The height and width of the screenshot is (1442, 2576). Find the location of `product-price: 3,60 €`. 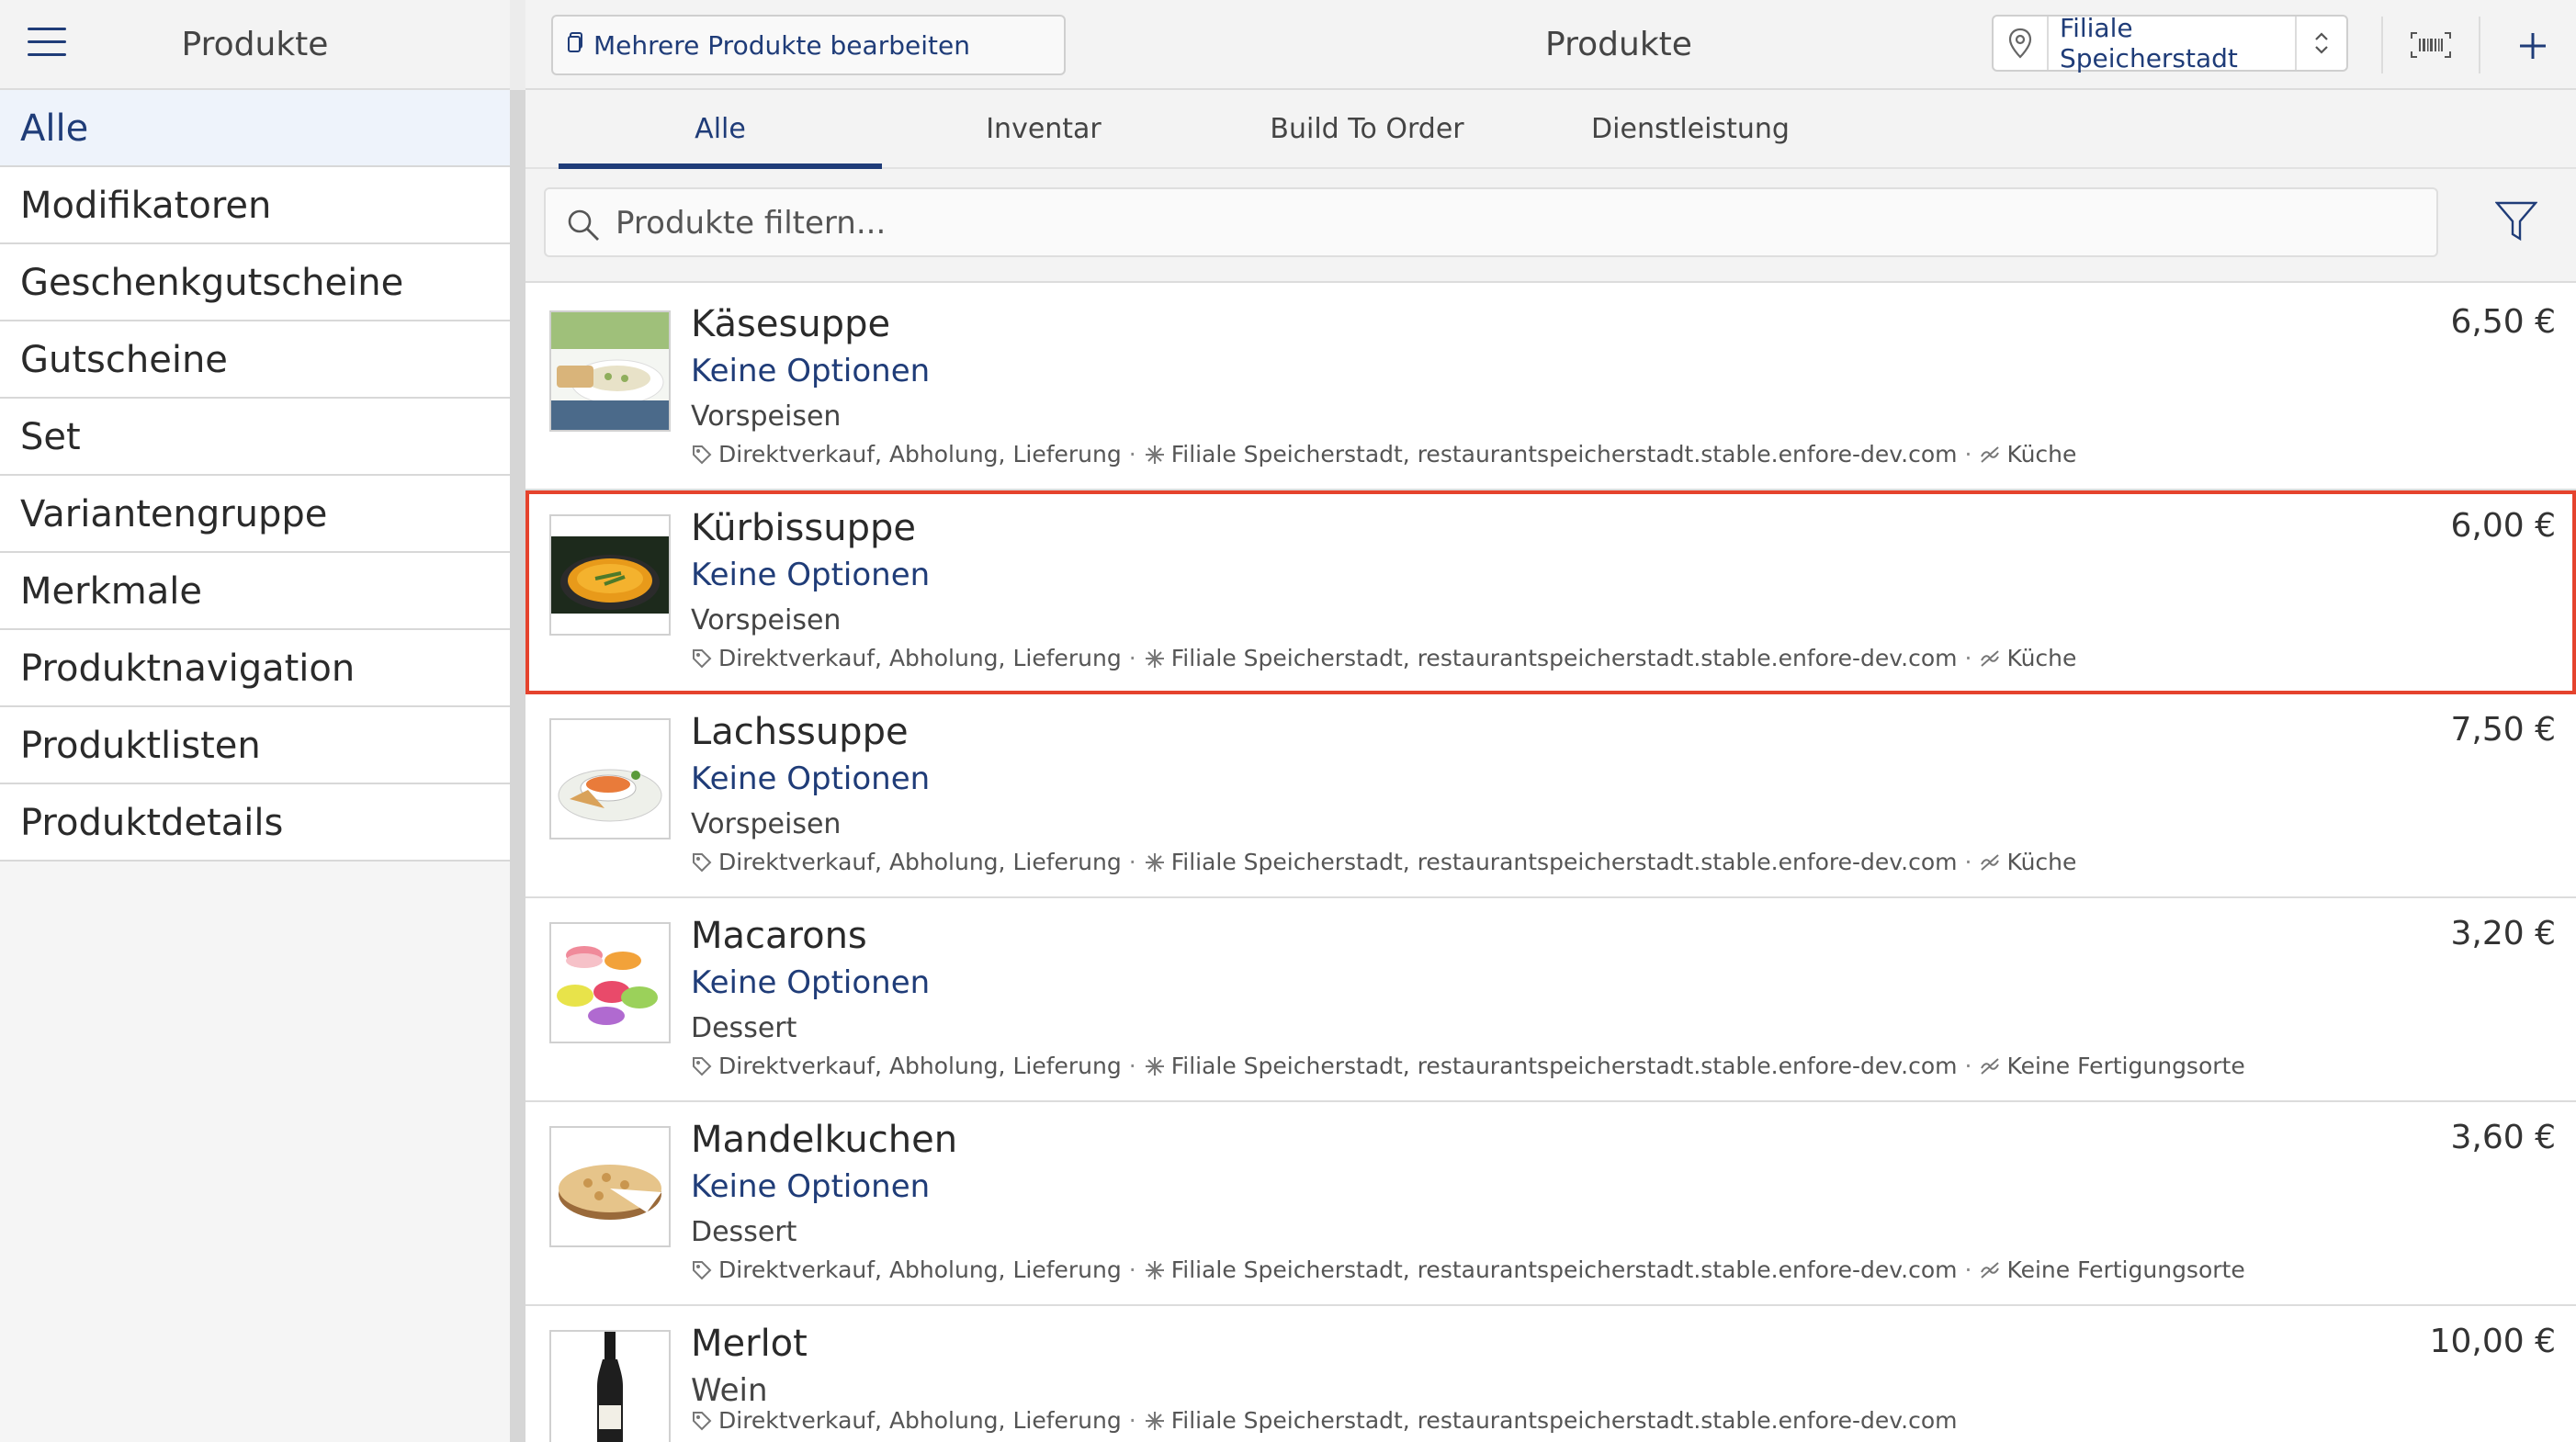

product-price: 3,60 € is located at coordinates (2503, 1137).